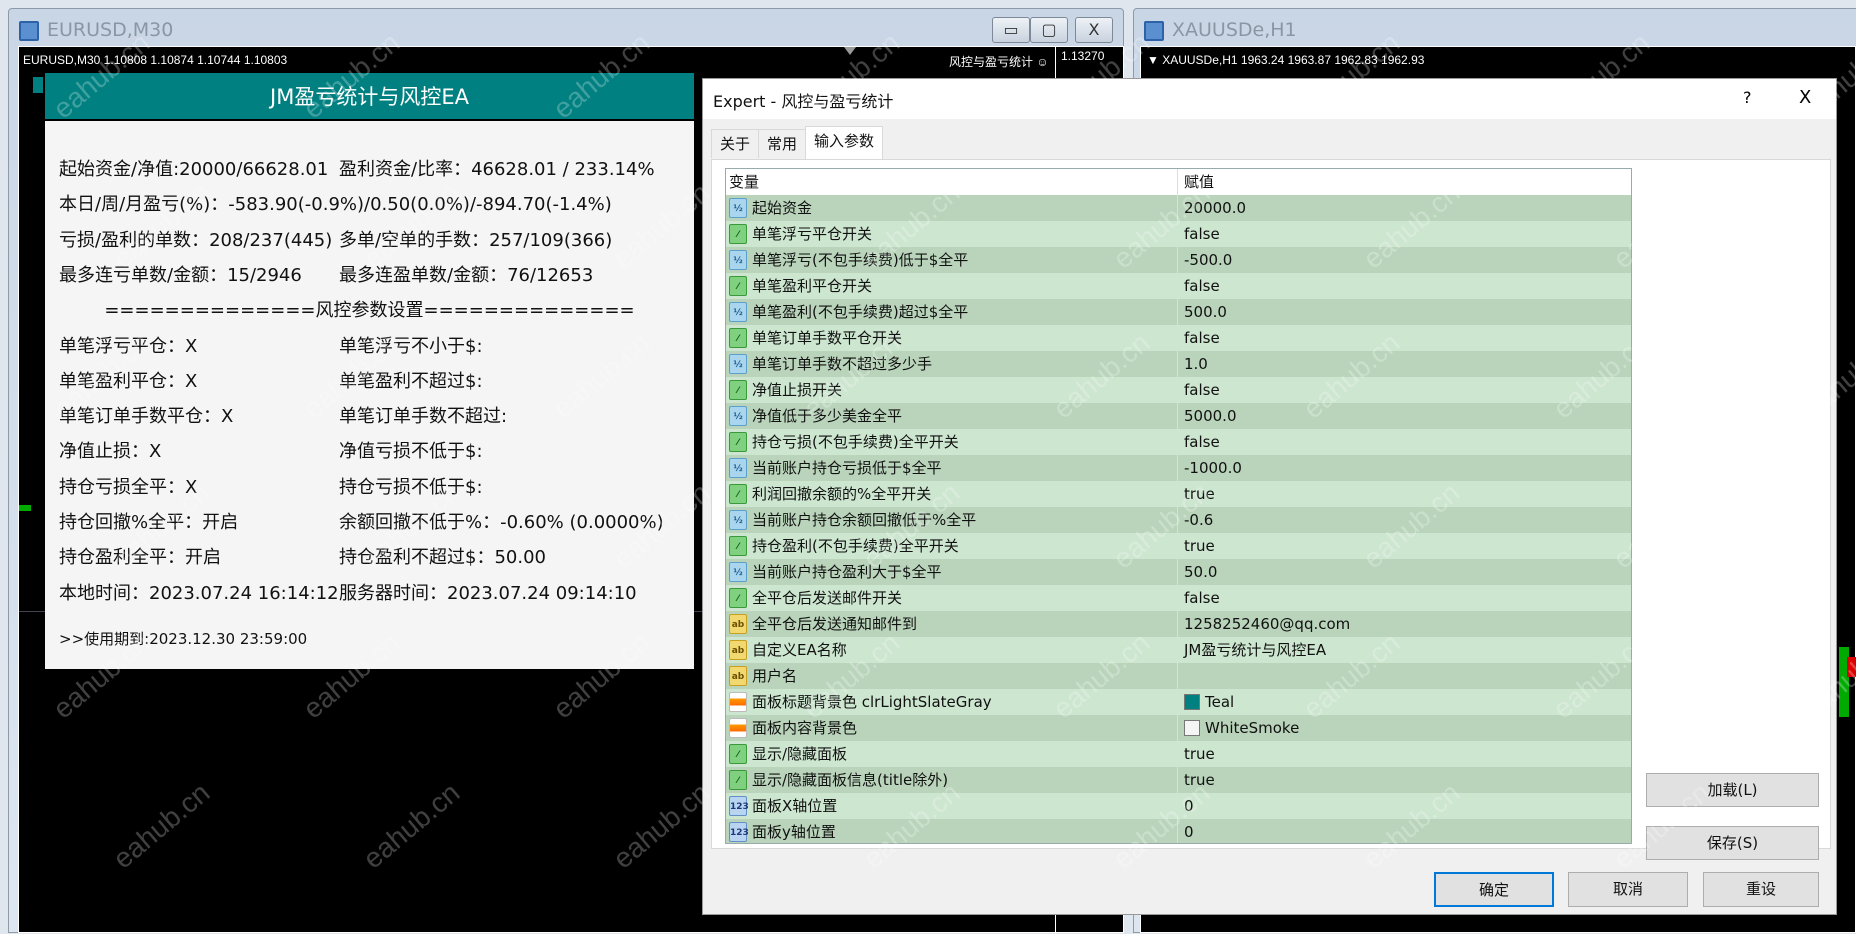 The width and height of the screenshot is (1856, 934). I want to click on table-row: 面板标题背景色 clrLightSlateGray Teal, so click(1178, 702).